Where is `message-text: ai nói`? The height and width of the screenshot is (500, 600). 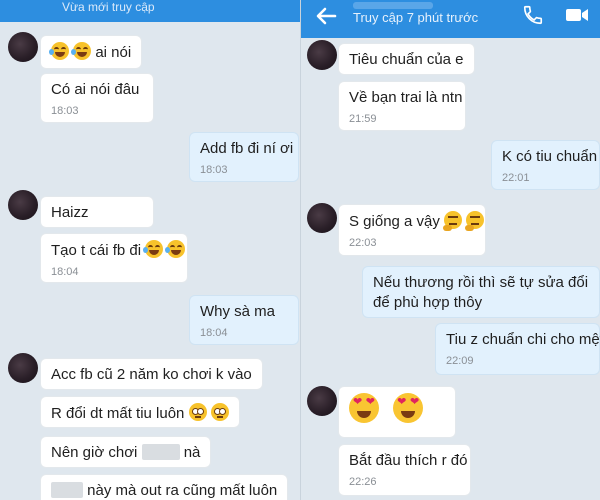
message-text: ai nói is located at coordinates (113, 52).